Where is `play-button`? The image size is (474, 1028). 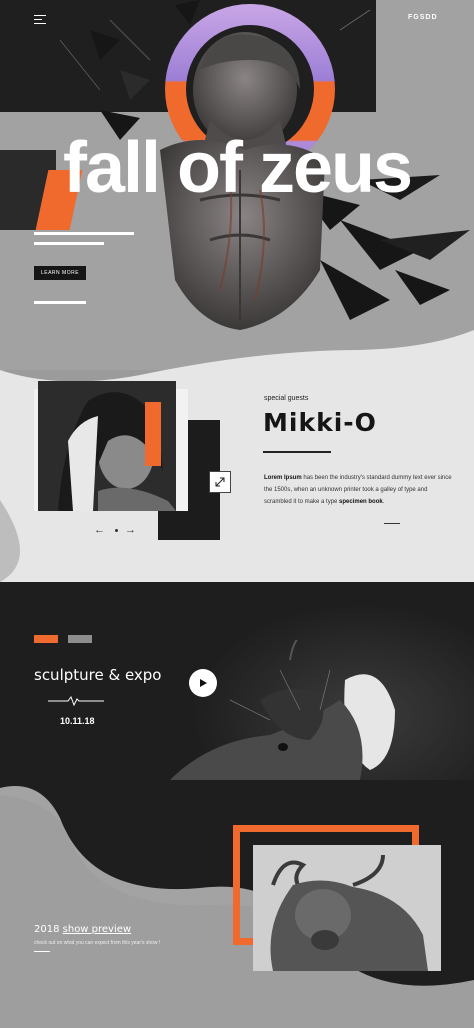 play-button is located at coordinates (203, 683).